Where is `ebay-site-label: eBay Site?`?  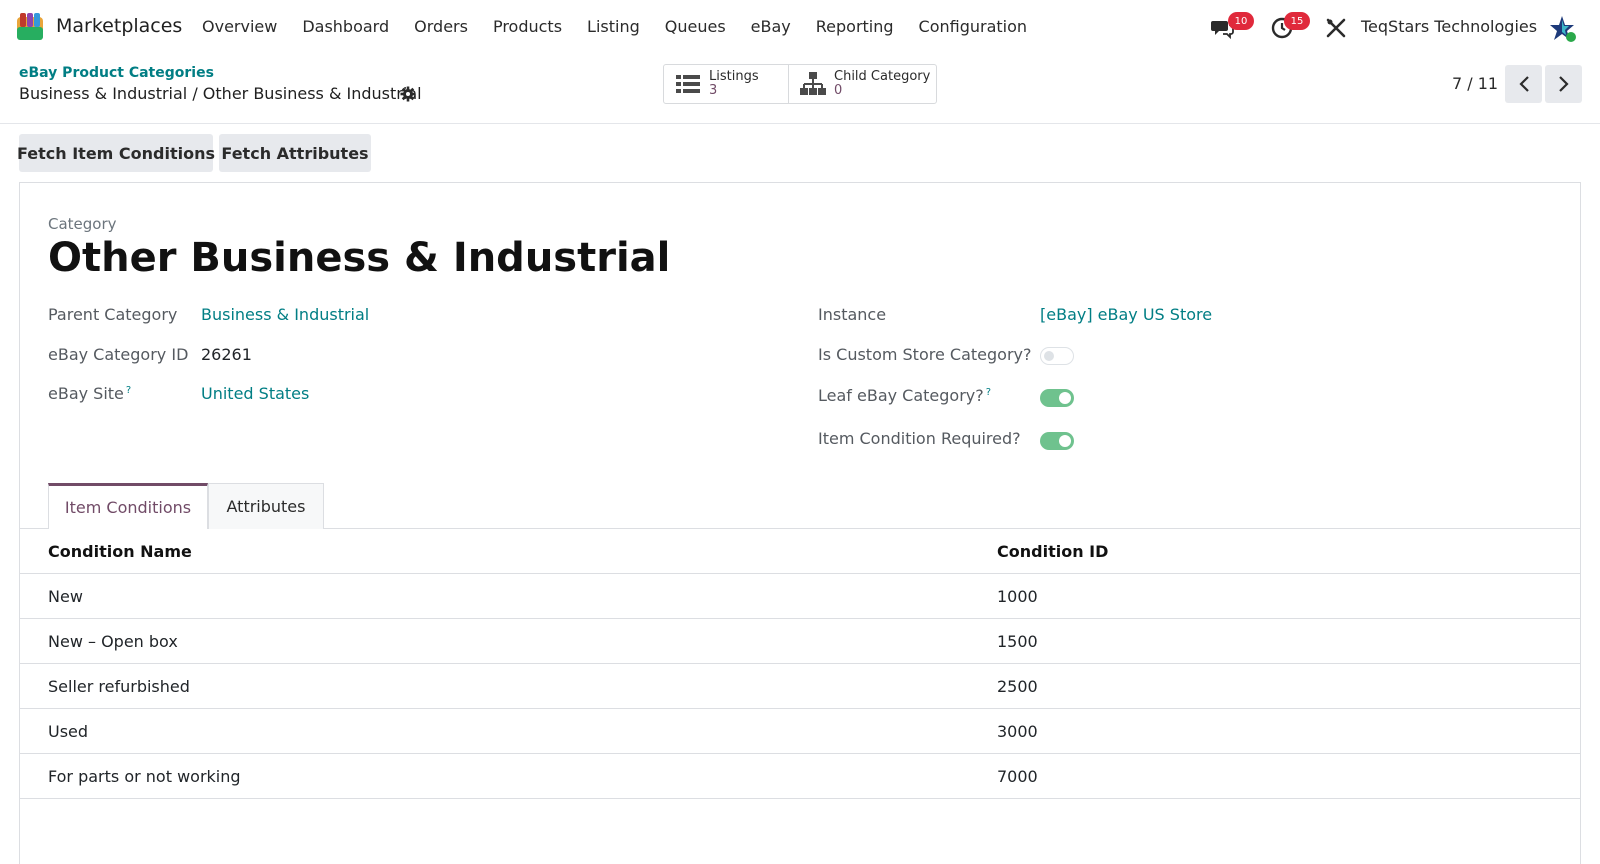
ebay-site-label: eBay Site? is located at coordinates (89, 393).